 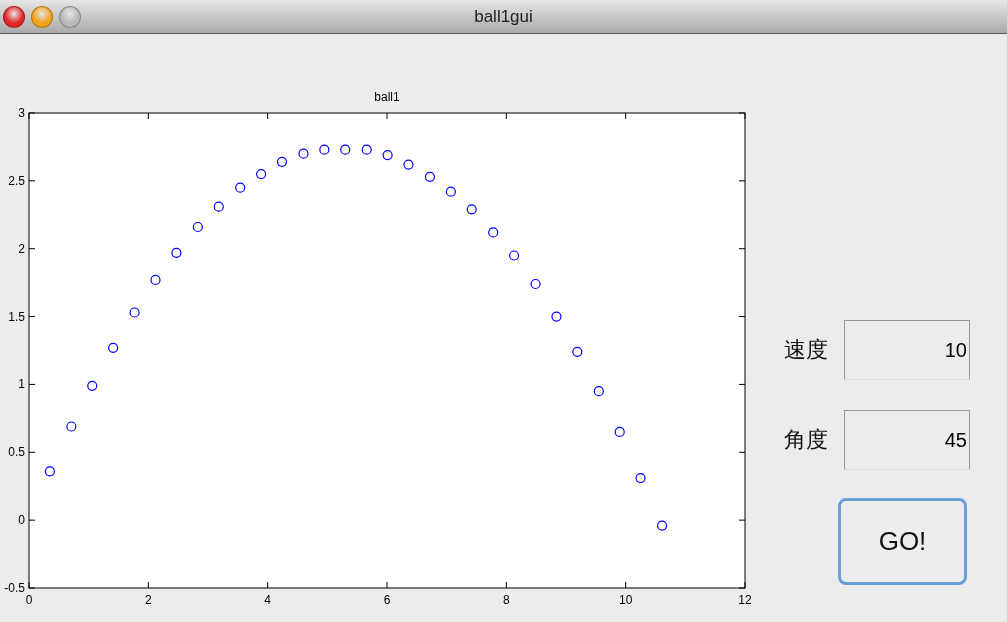 What do you see at coordinates (907, 350) in the screenshot?
I see `input-field: 10` at bounding box center [907, 350].